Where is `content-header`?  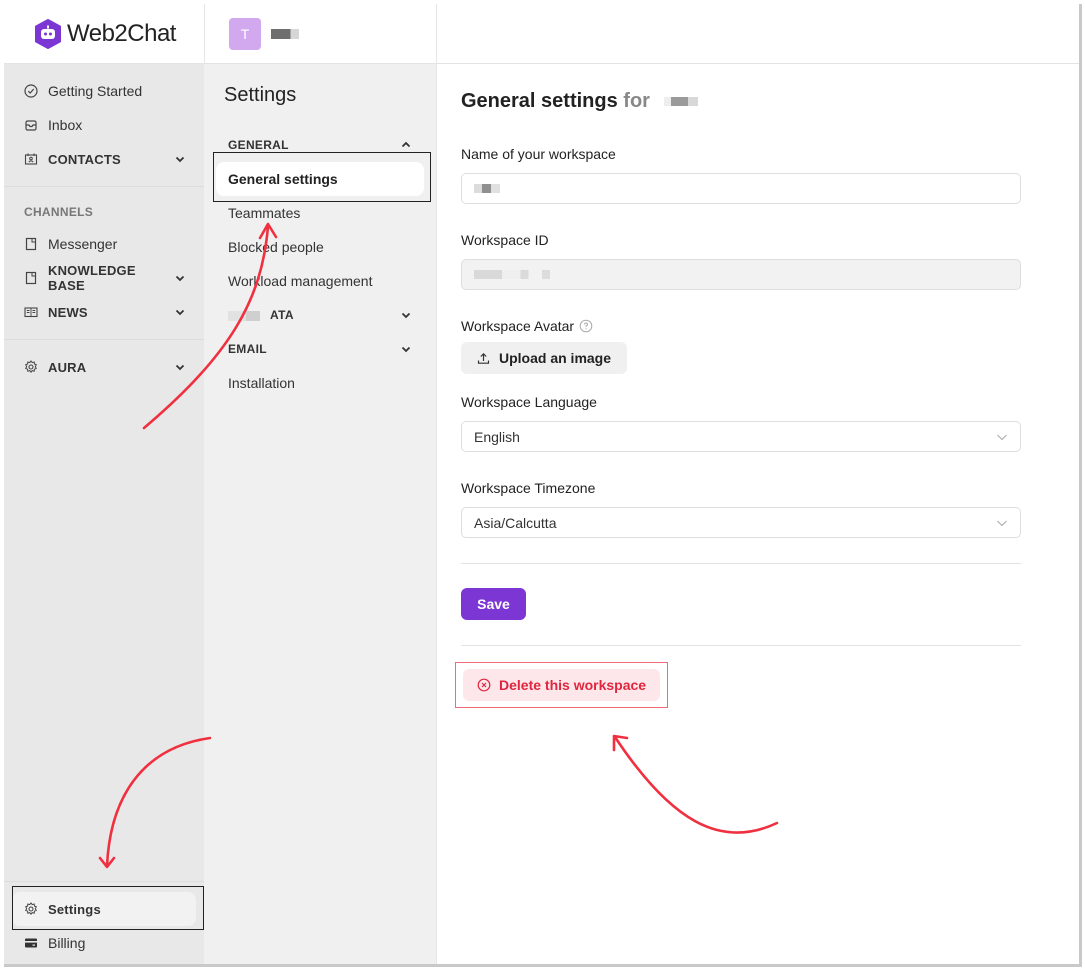 content-header is located at coordinates (758, 34).